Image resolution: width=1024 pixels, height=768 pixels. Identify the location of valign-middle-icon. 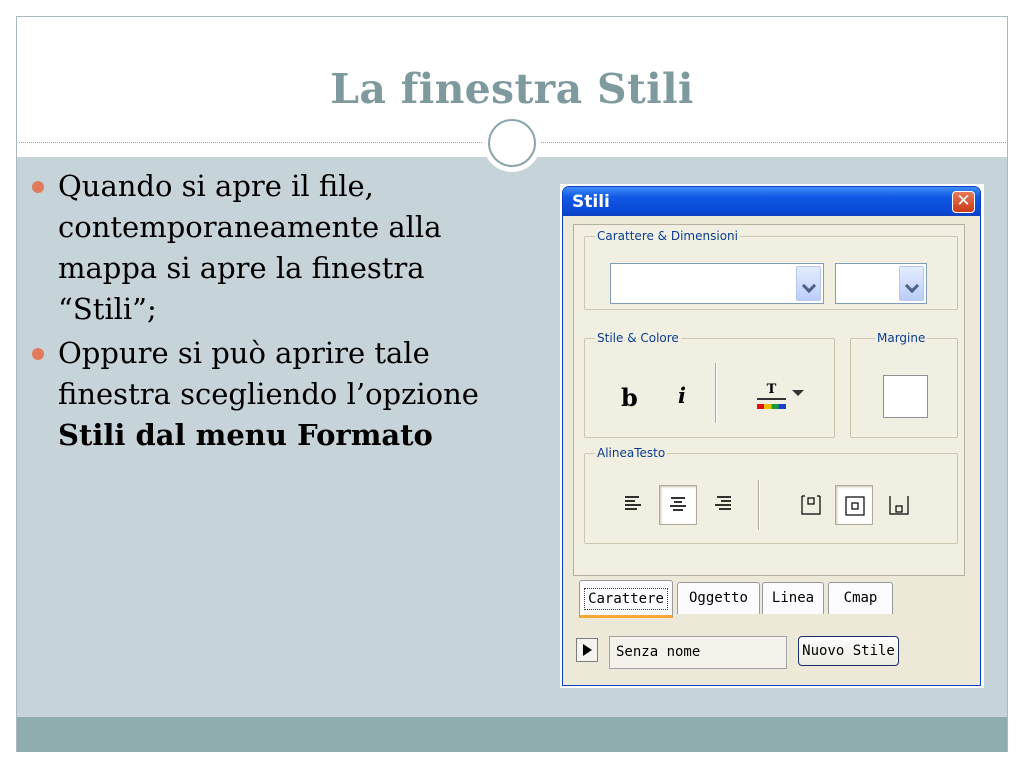
(855, 506).